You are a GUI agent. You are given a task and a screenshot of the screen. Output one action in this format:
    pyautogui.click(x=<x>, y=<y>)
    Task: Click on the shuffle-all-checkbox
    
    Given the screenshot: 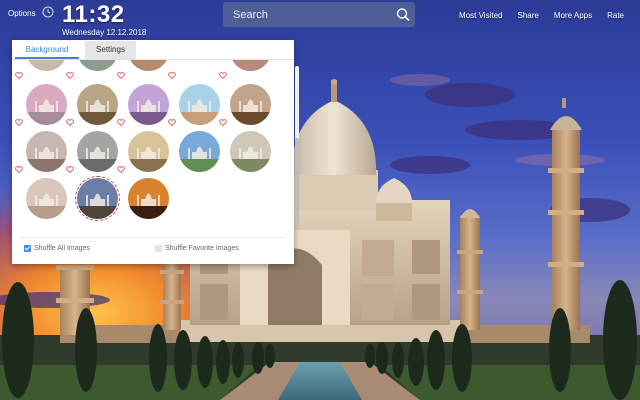 What is the action you would take?
    pyautogui.click(x=27, y=248)
    